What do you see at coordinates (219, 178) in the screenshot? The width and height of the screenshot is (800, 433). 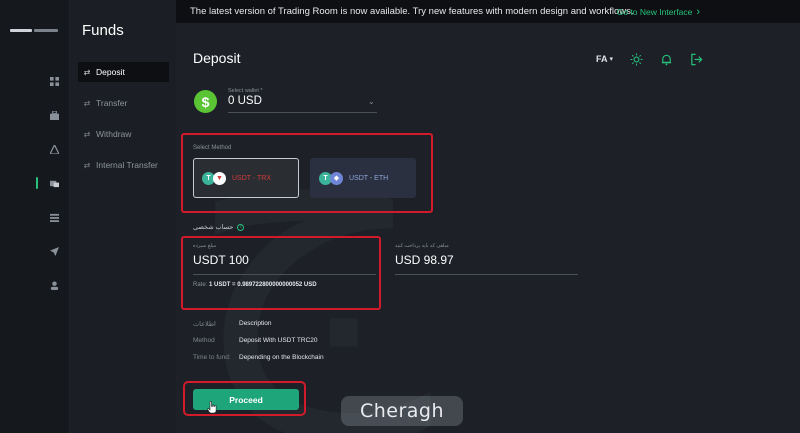 I see `tron-icon: ▼` at bounding box center [219, 178].